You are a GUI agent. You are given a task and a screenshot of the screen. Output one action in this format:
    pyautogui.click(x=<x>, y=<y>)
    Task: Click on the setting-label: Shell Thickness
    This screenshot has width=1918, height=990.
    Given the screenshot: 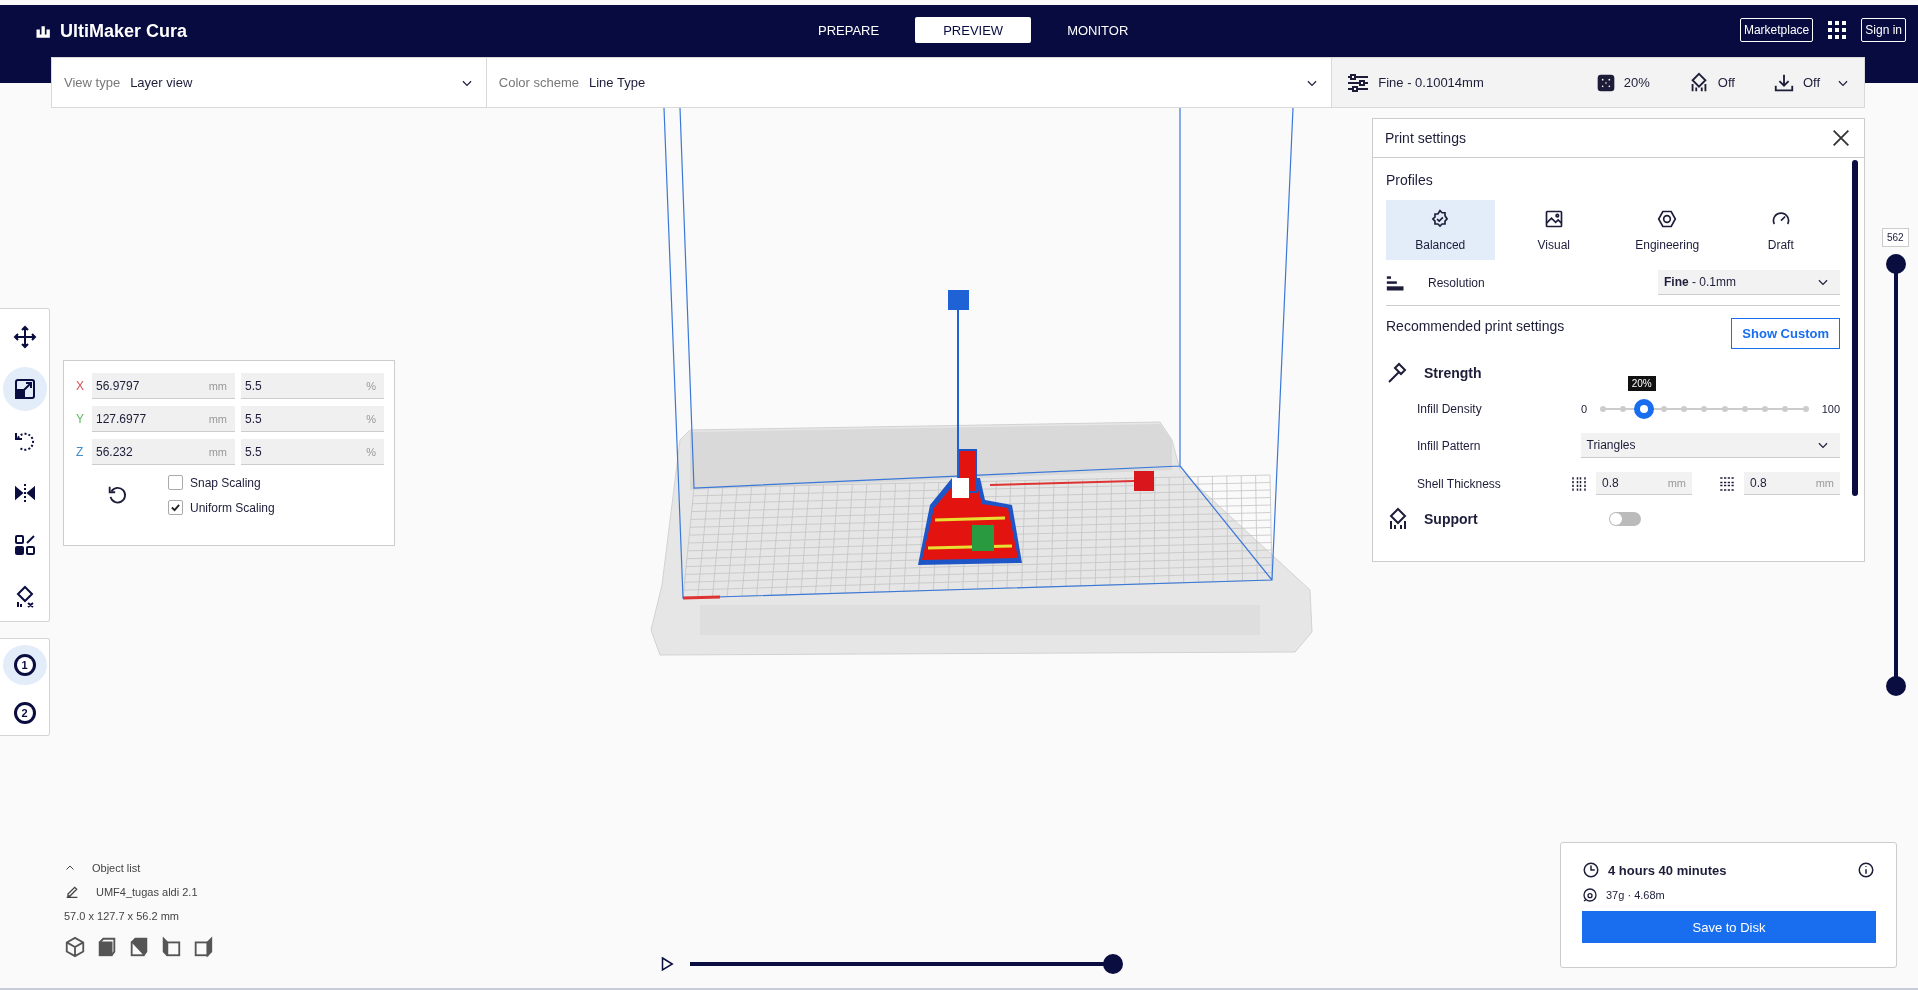 What is the action you would take?
    pyautogui.click(x=1459, y=483)
    